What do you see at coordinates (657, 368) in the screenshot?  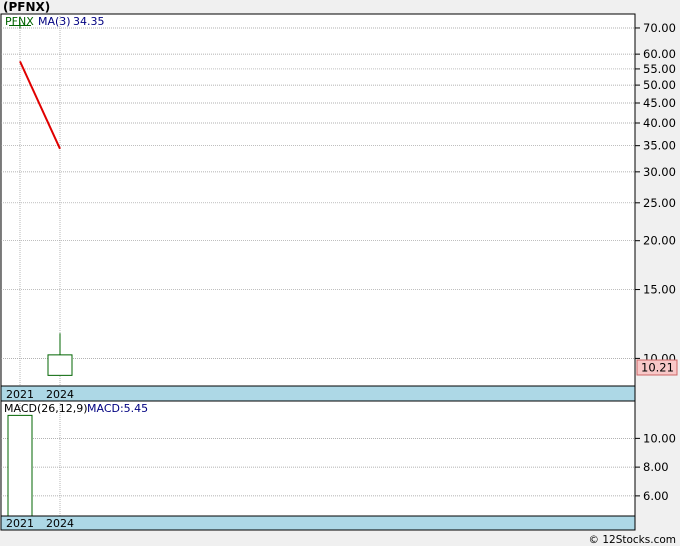 I see `last-price-label: 10.21` at bounding box center [657, 368].